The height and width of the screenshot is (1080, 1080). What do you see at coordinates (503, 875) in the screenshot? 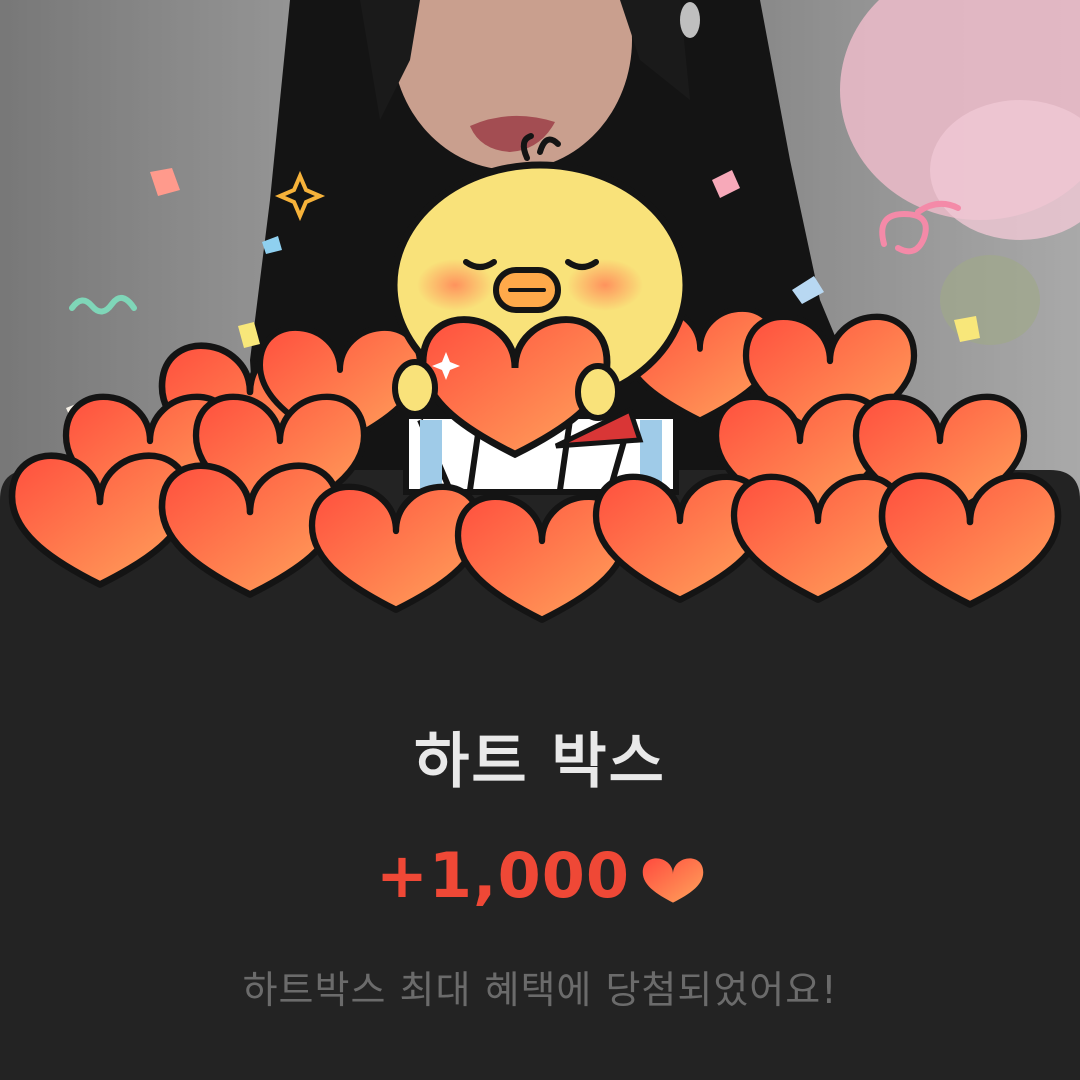
I see `reward-amount: +1,000` at bounding box center [503, 875].